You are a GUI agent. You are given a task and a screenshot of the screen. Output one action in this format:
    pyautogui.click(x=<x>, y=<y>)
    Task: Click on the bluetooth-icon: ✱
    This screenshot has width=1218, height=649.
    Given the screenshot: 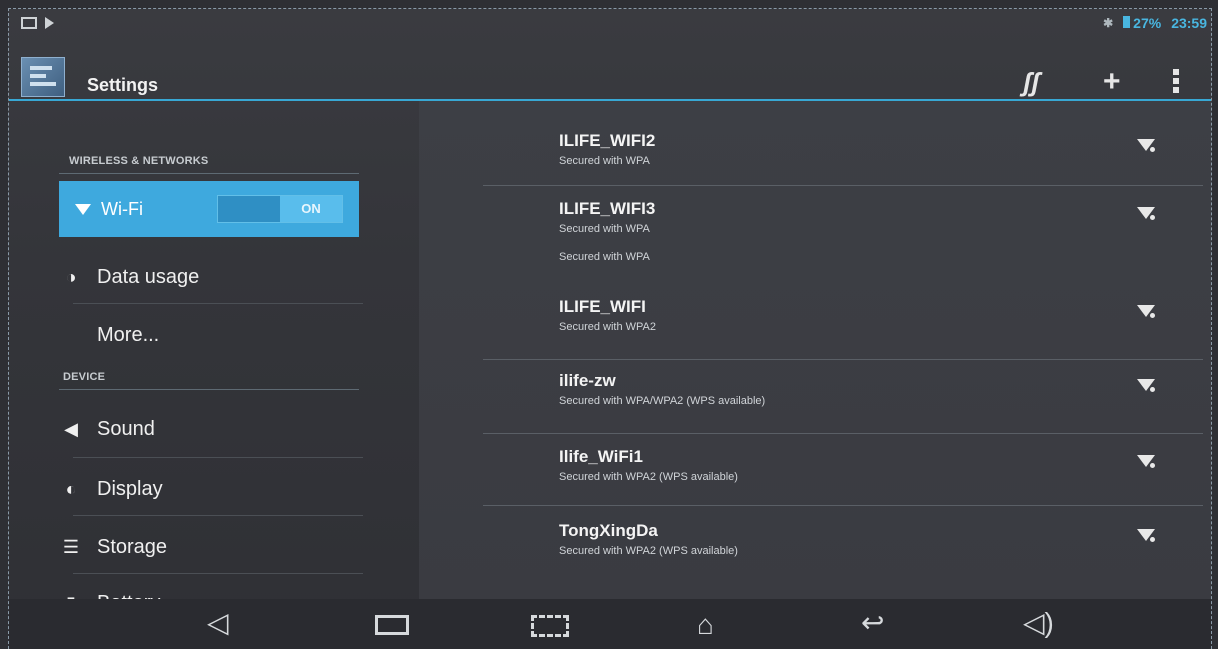 What is the action you would take?
    pyautogui.click(x=1108, y=23)
    